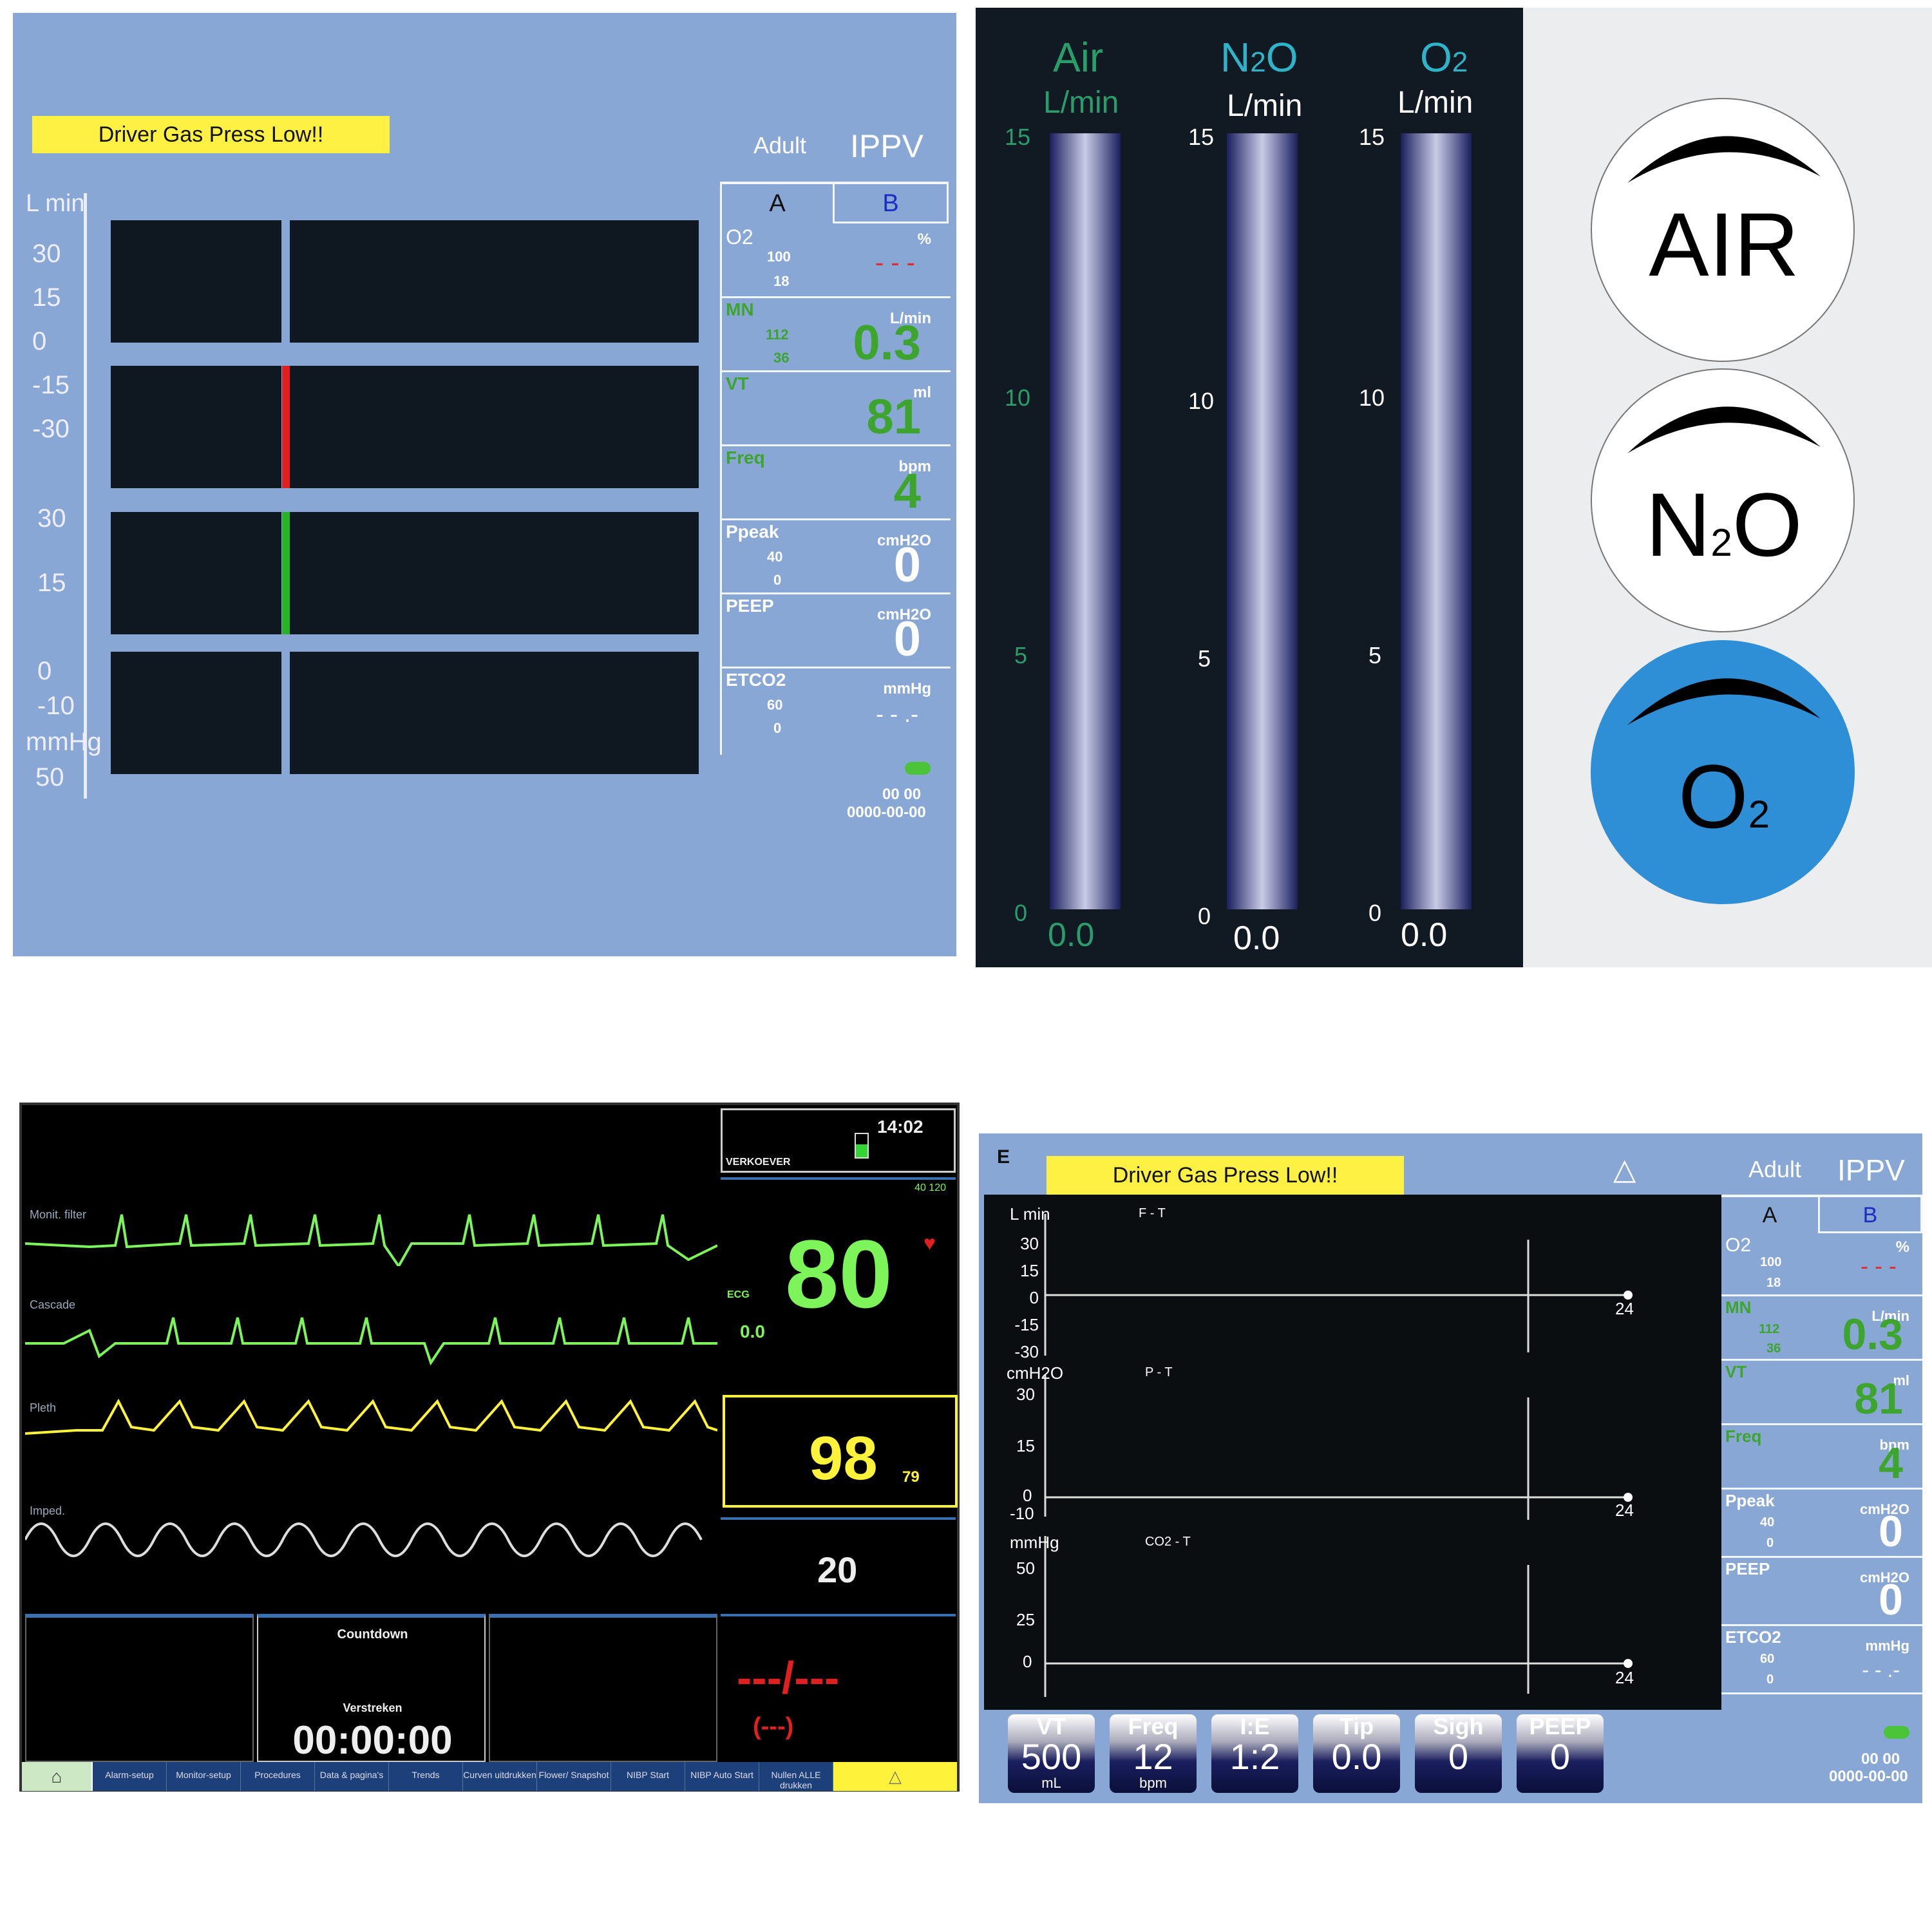  Describe the element at coordinates (1774, 1169) in the screenshot. I see `patient-type-2: Adult` at that location.